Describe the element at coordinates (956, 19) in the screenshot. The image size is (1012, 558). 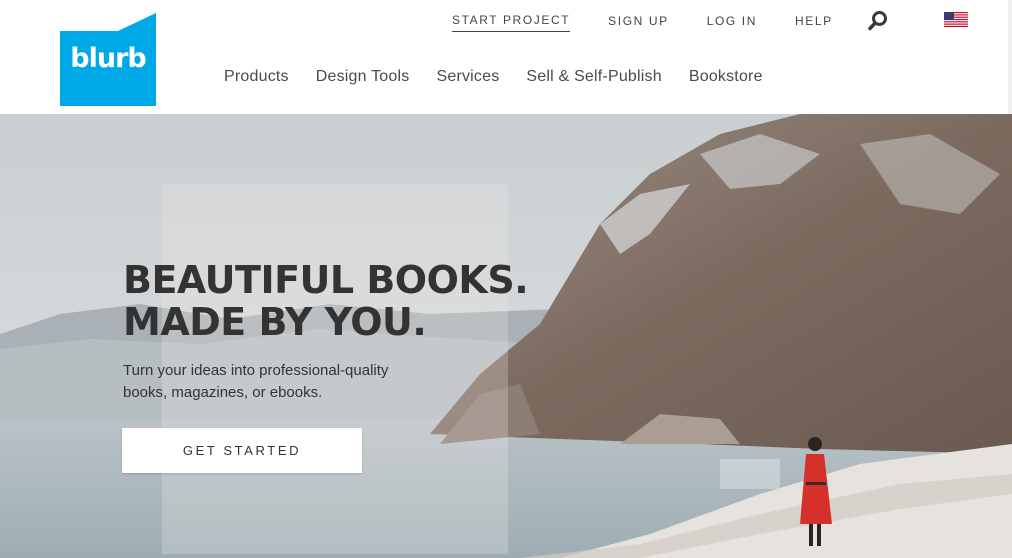
I see `us-flag-icon` at that location.